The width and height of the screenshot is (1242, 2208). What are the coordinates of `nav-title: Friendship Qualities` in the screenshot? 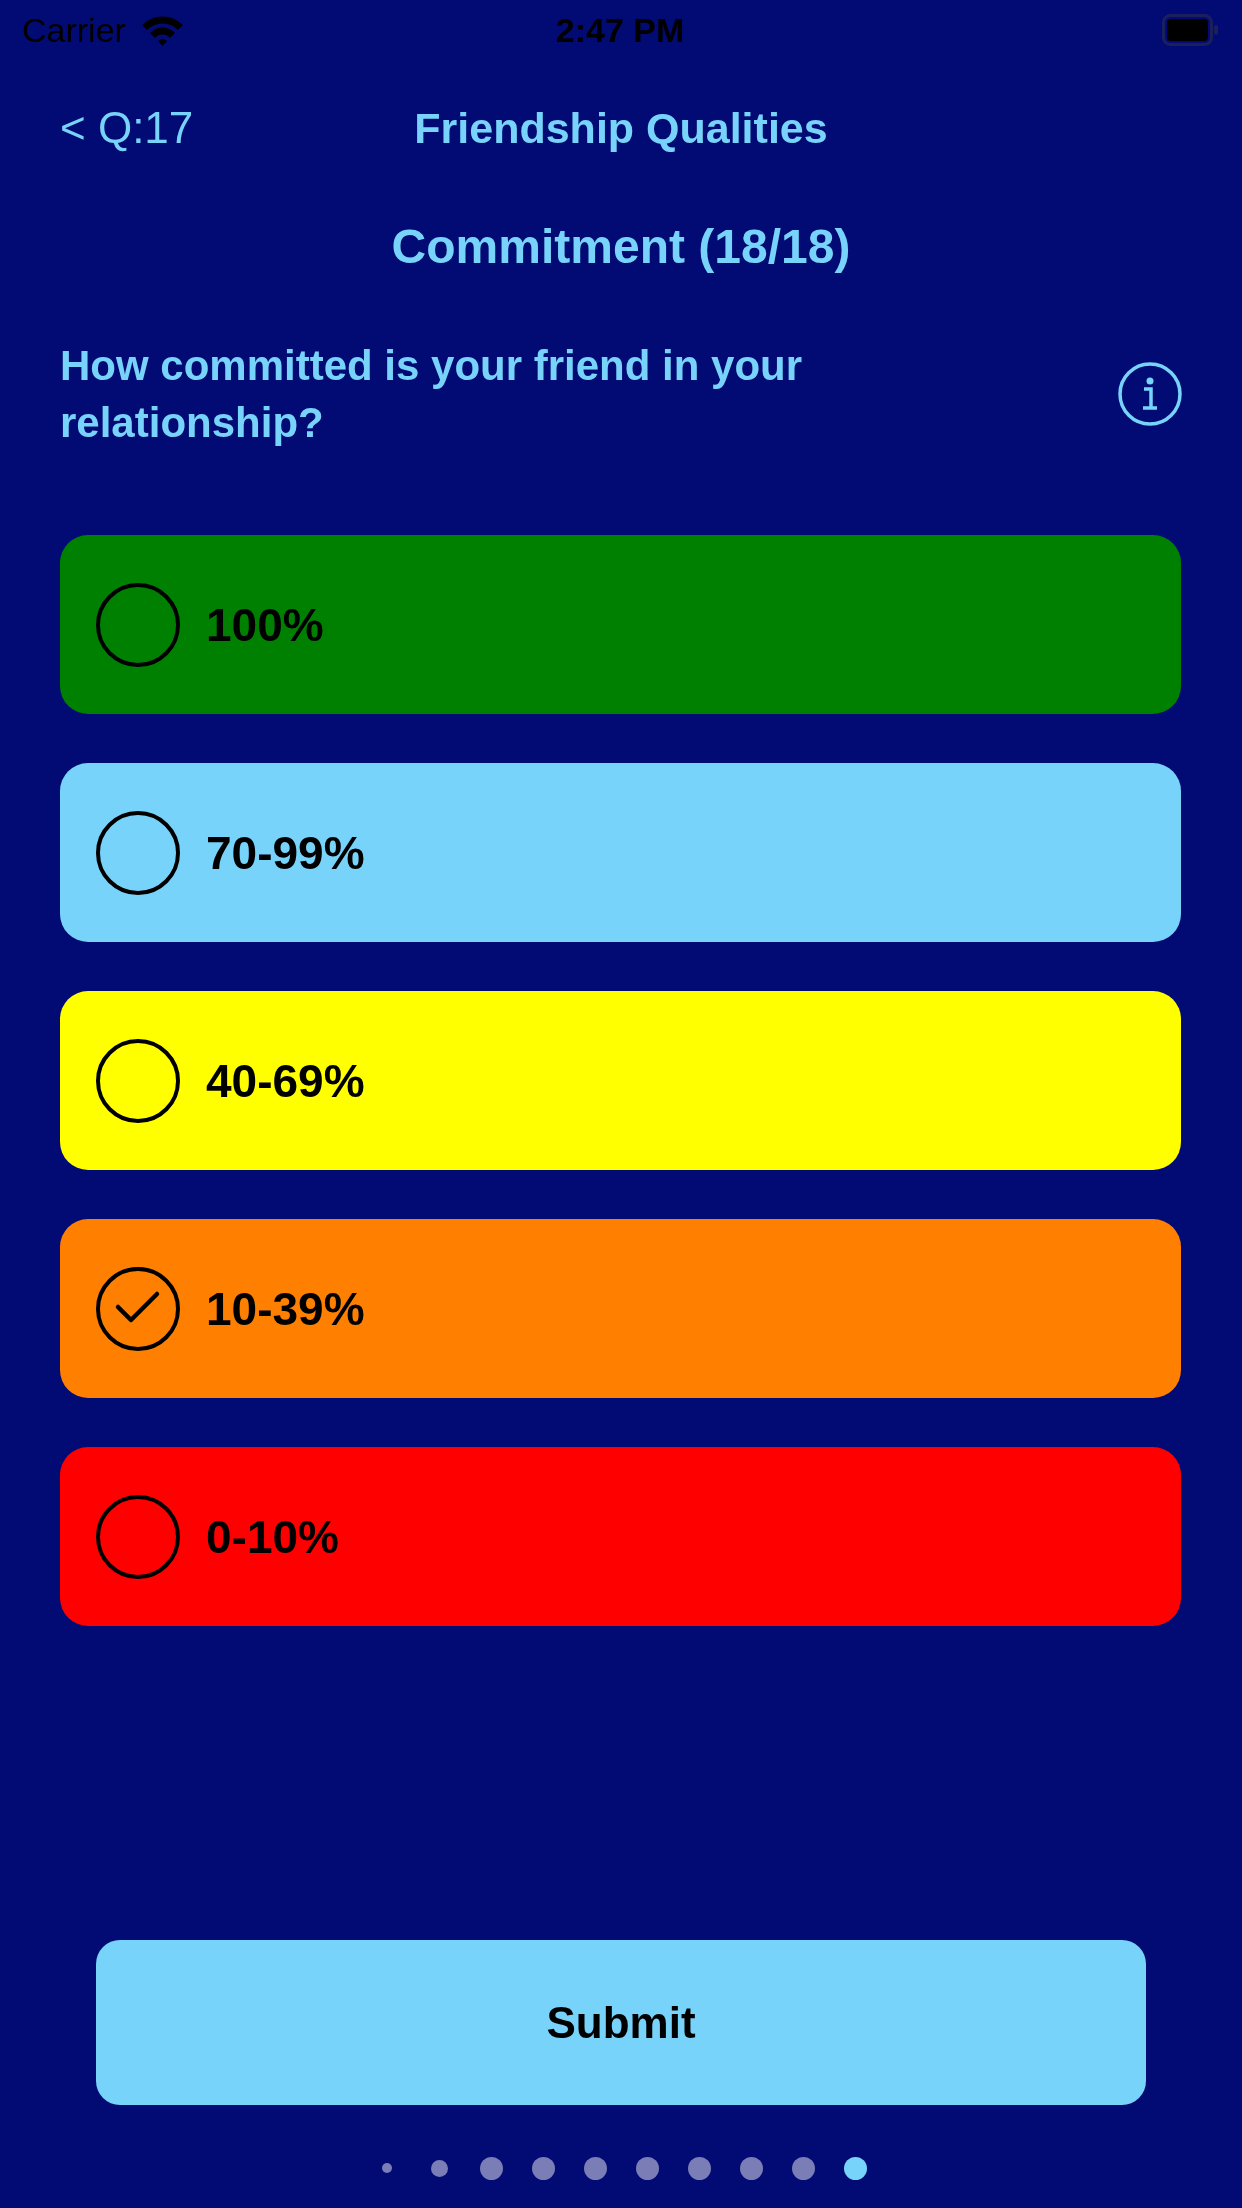 It's located at (621, 128).